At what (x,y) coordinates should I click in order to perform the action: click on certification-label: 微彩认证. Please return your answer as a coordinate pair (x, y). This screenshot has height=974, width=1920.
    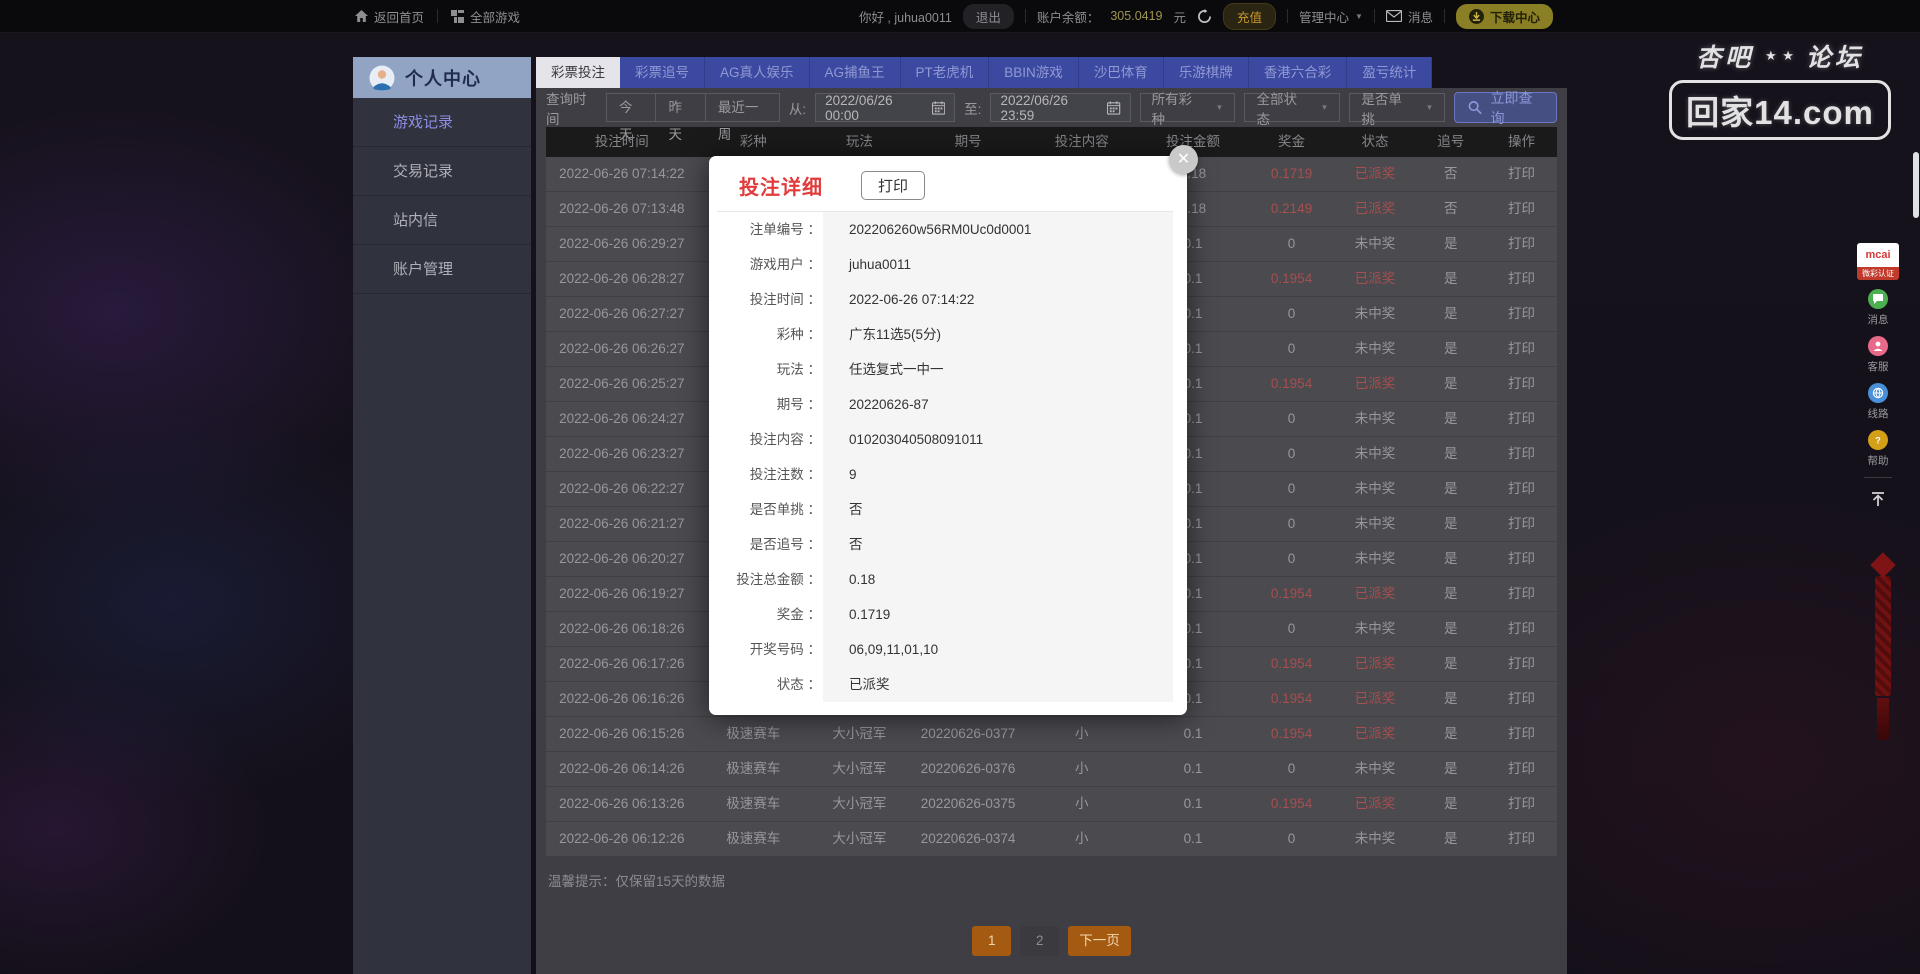
    Looking at the image, I should click on (1878, 273).